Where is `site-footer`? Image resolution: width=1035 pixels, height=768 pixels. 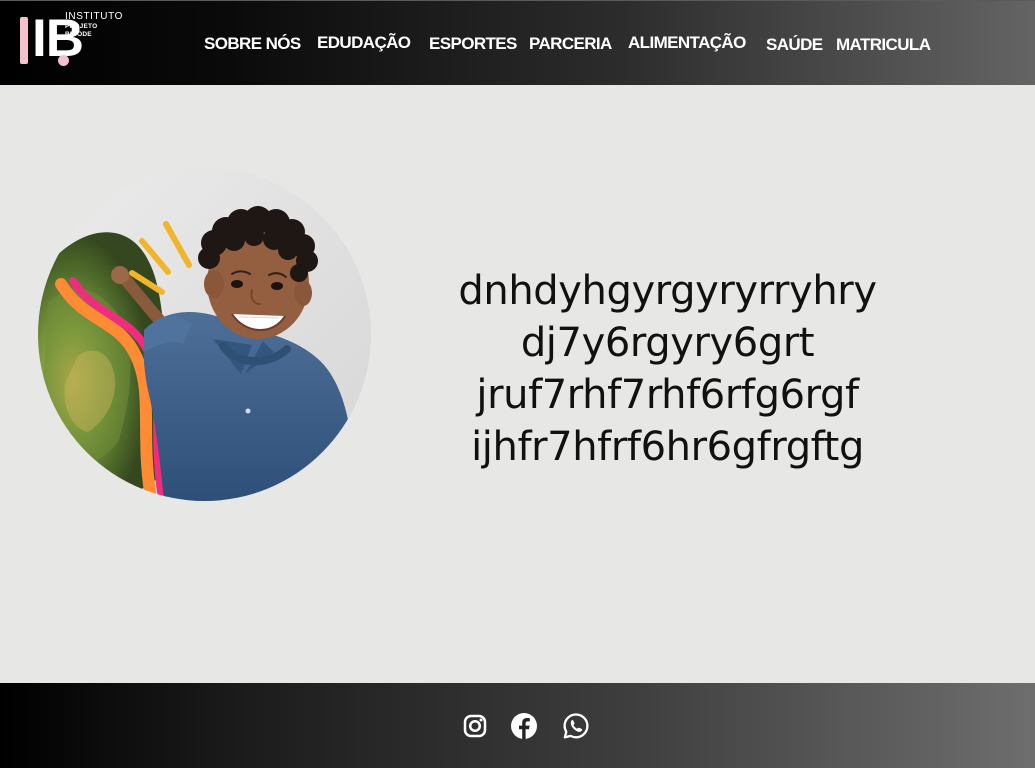 site-footer is located at coordinates (517, 725).